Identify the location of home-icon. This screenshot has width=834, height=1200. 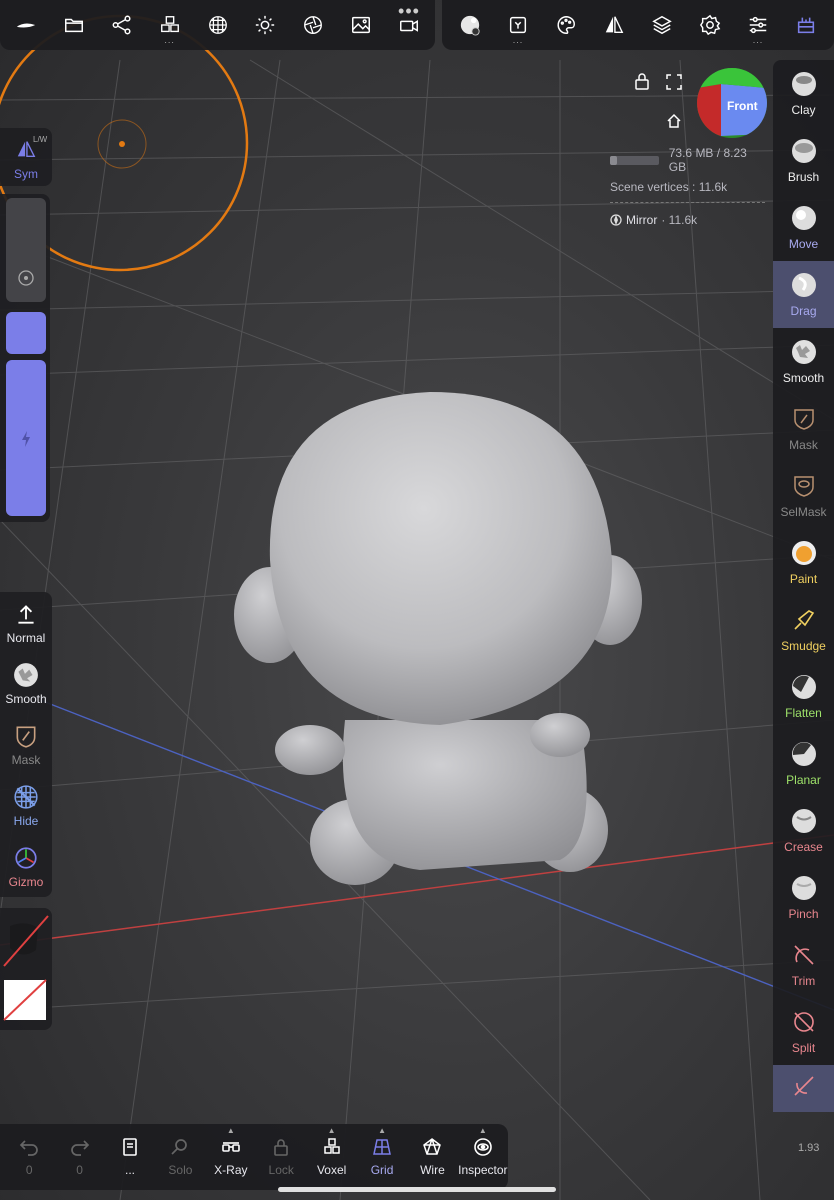
(674, 121).